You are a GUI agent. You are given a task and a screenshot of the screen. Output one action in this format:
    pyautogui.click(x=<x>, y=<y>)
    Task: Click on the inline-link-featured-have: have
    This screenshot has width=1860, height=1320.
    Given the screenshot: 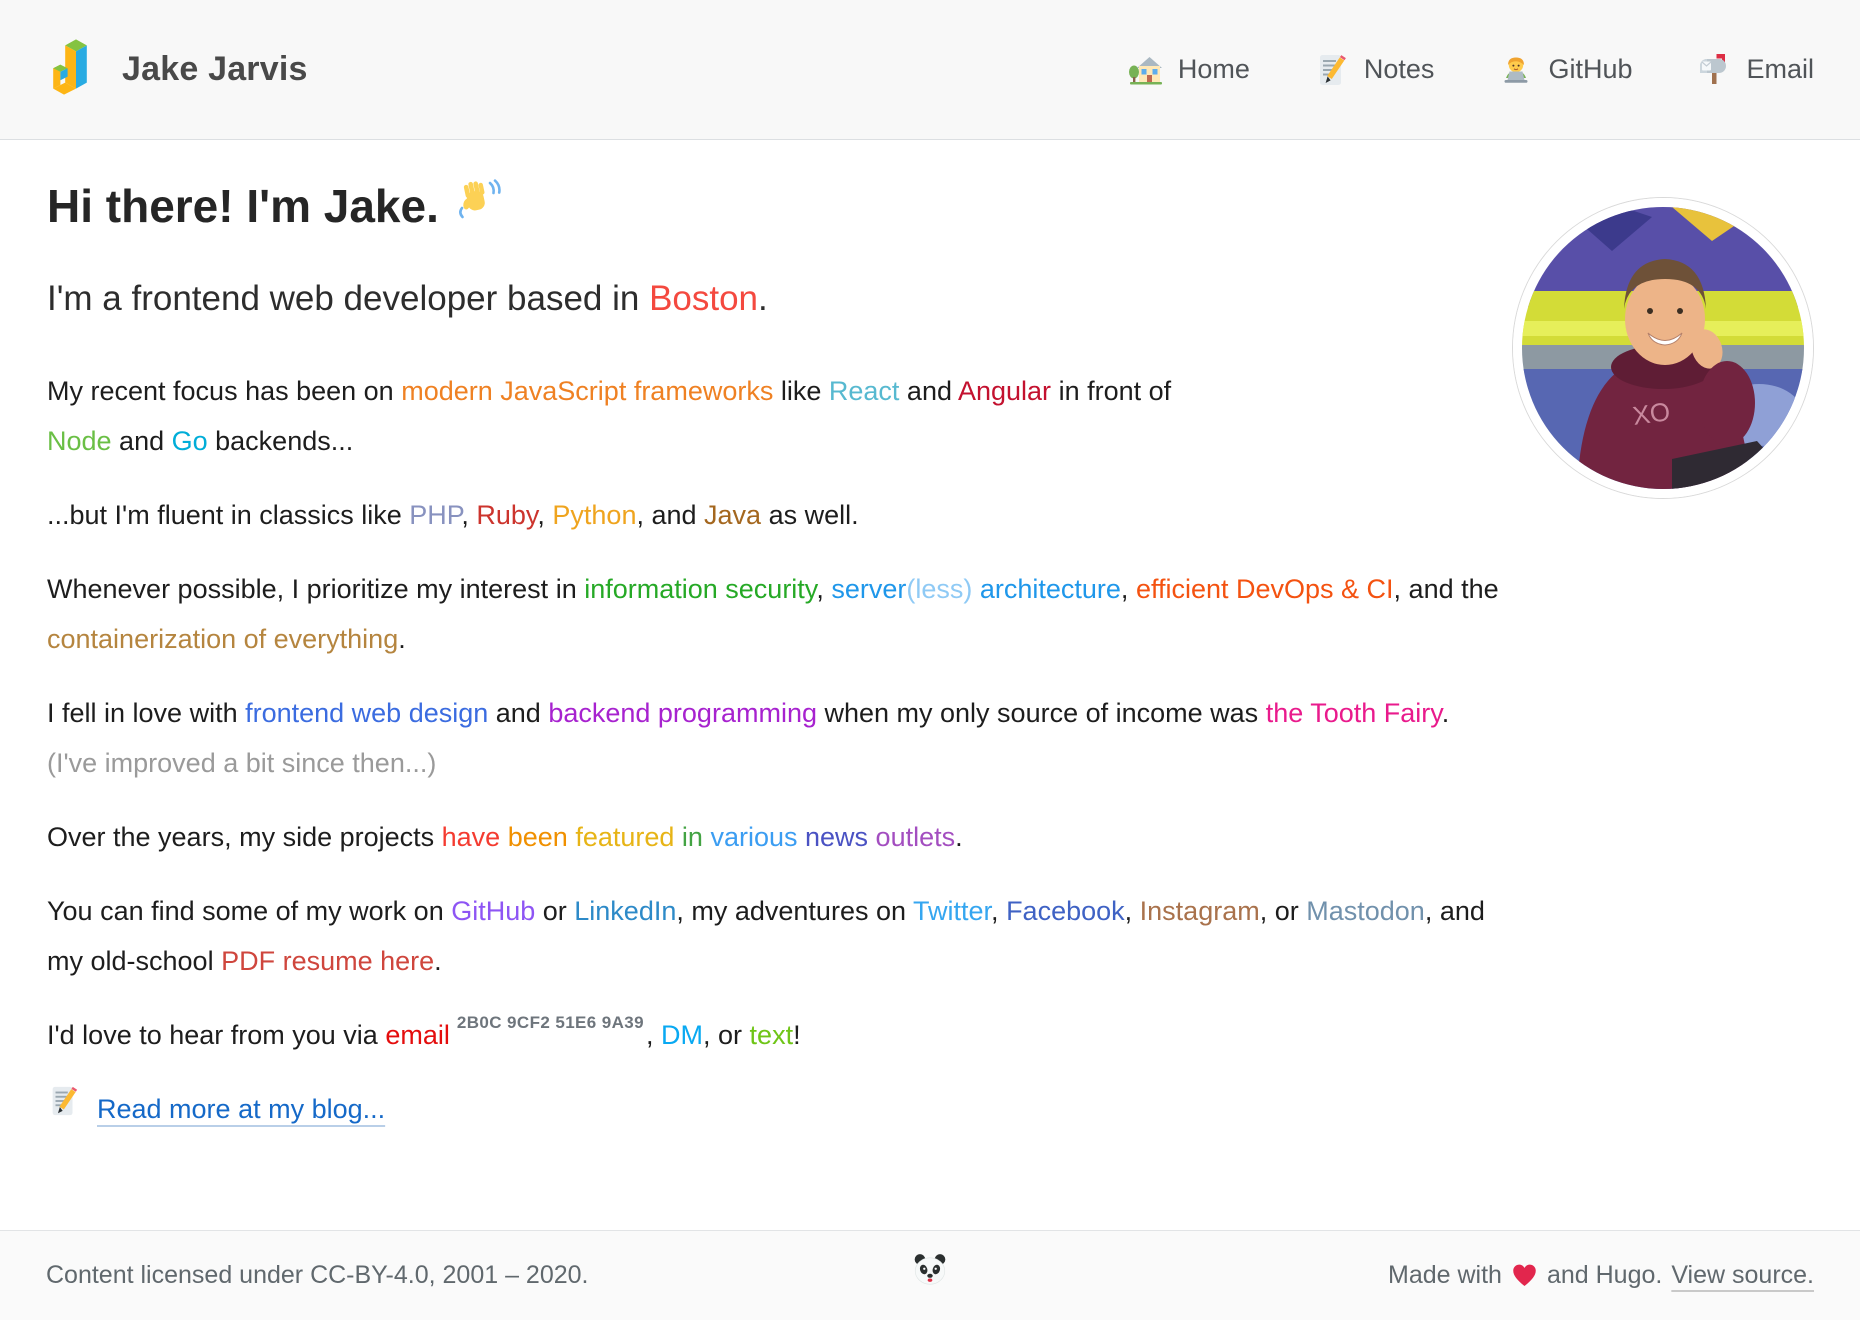 What is the action you would take?
    pyautogui.click(x=471, y=837)
    